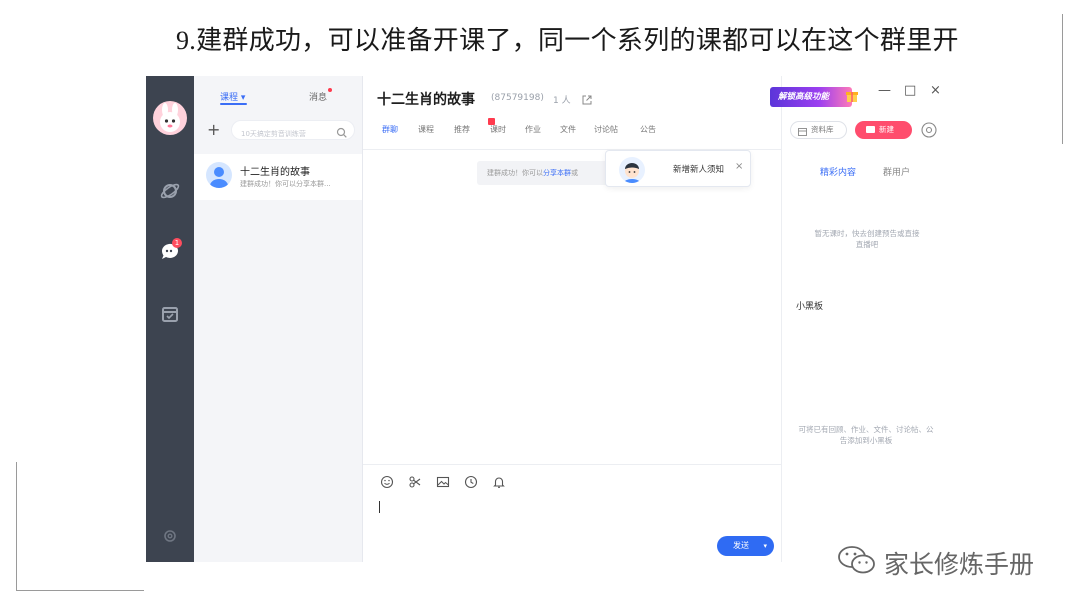 This screenshot has width=1080, height=608. Describe the element at coordinates (471, 481) in the screenshot. I see `clock-icon` at that location.